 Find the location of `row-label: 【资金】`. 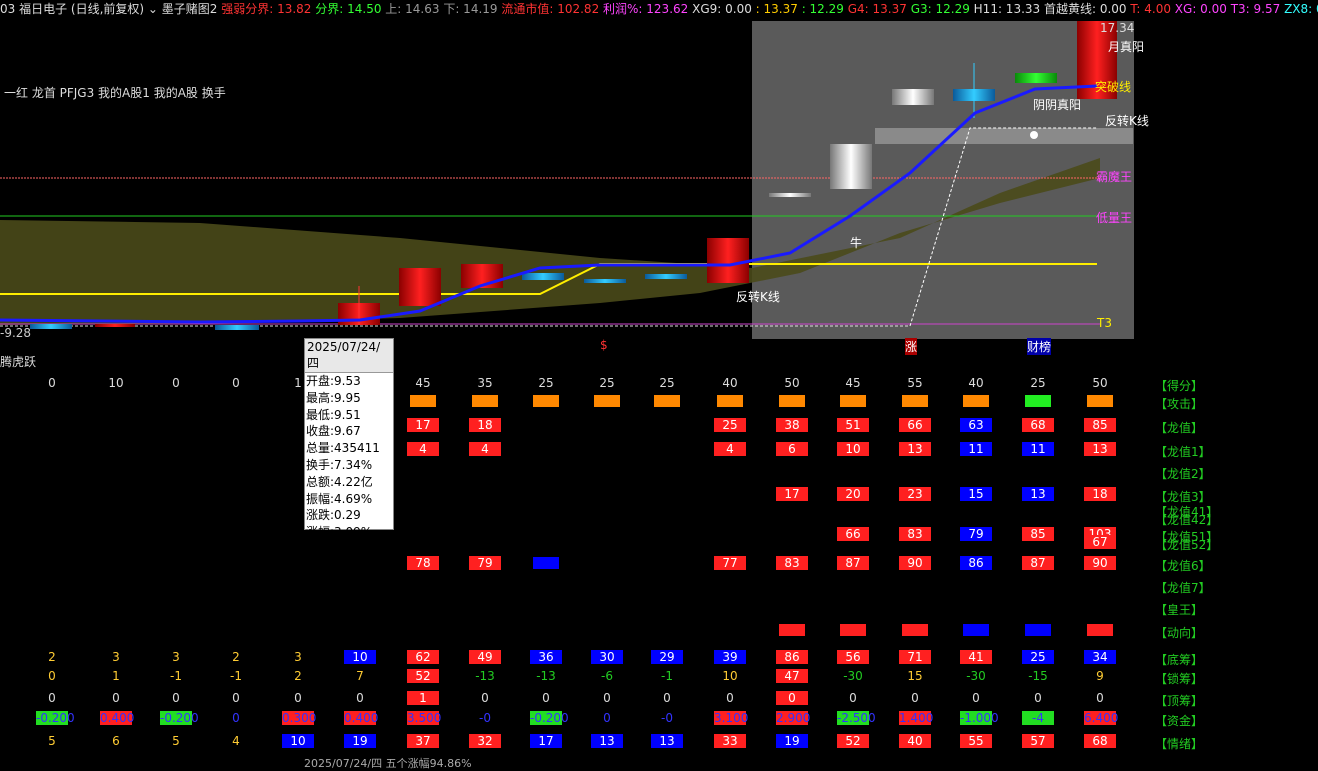

row-label: 【资金】 is located at coordinates (1179, 721).